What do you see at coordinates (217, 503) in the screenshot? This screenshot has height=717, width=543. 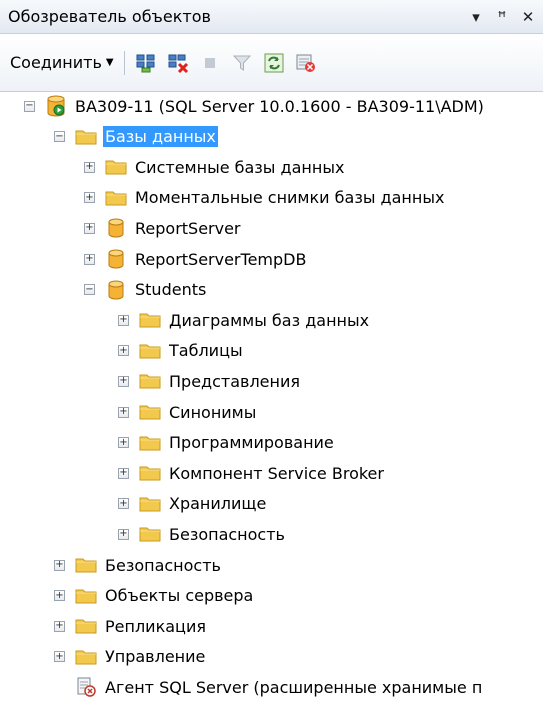 I see `tree-node-label: Хранилище` at bounding box center [217, 503].